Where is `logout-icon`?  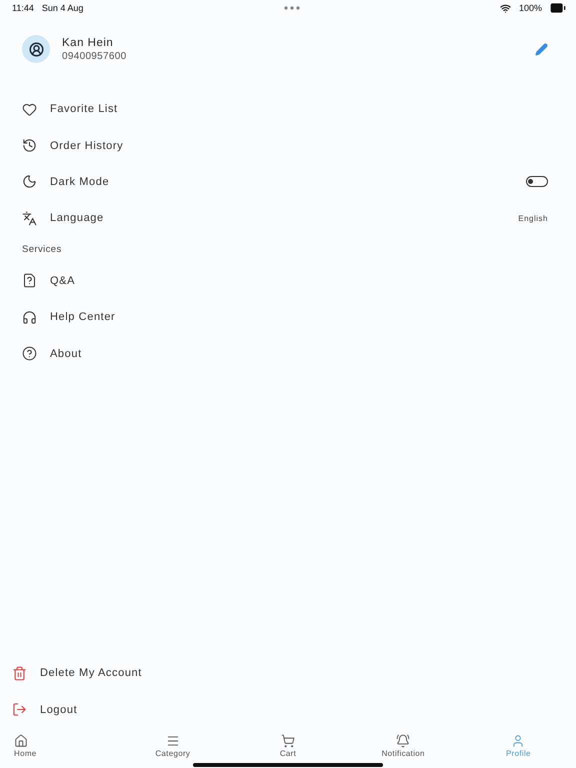 logout-icon is located at coordinates (19, 710).